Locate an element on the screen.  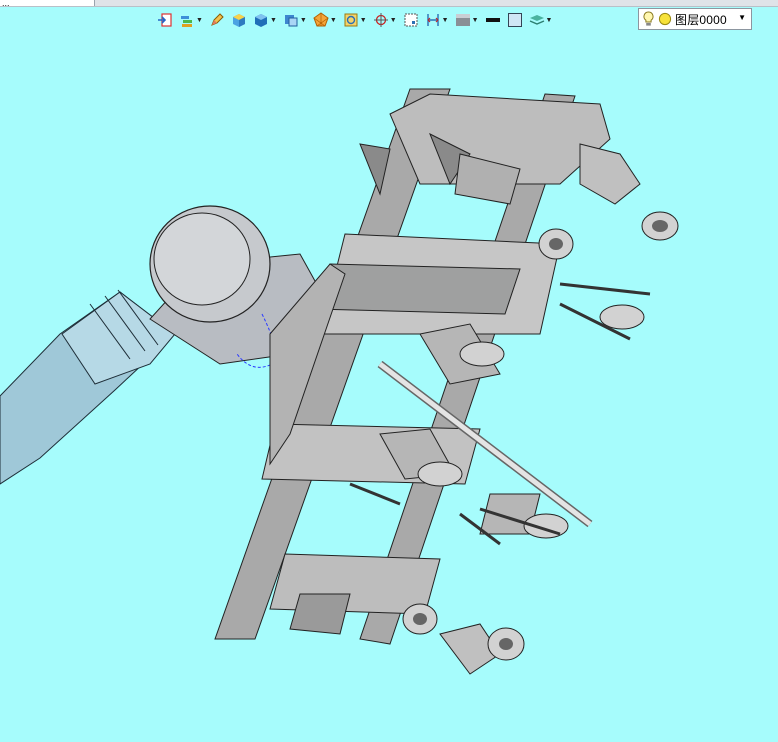
line-weight-icon is located at coordinates (492, 20).